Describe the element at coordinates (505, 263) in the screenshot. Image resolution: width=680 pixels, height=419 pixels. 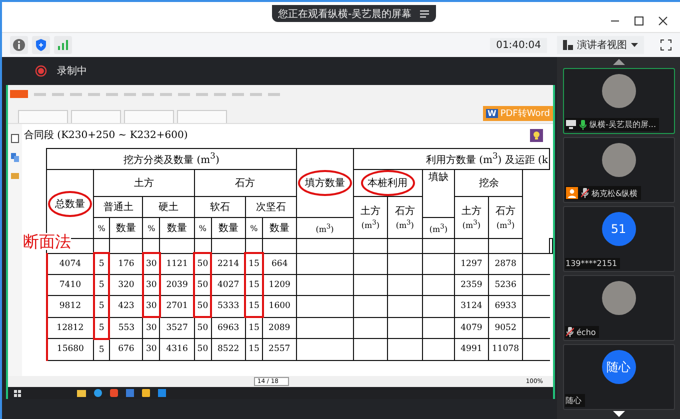
I see `table-cell: 2878` at that location.